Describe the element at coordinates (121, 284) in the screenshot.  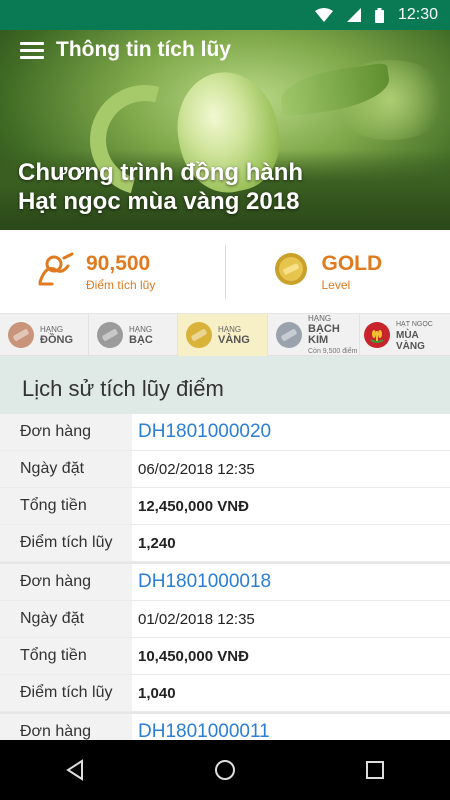
I see `points-label: Điểm tích lũy` at that location.